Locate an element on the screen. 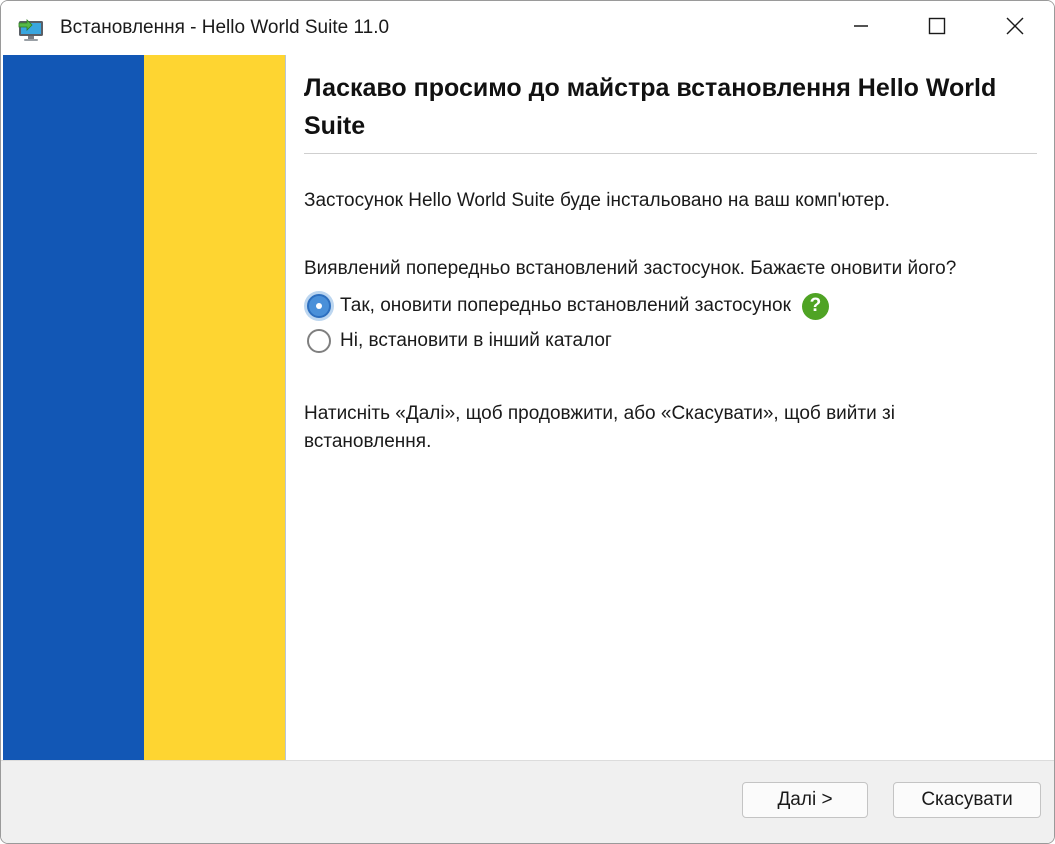 The height and width of the screenshot is (844, 1055). banner-blue-stripe is located at coordinates (73, 407).